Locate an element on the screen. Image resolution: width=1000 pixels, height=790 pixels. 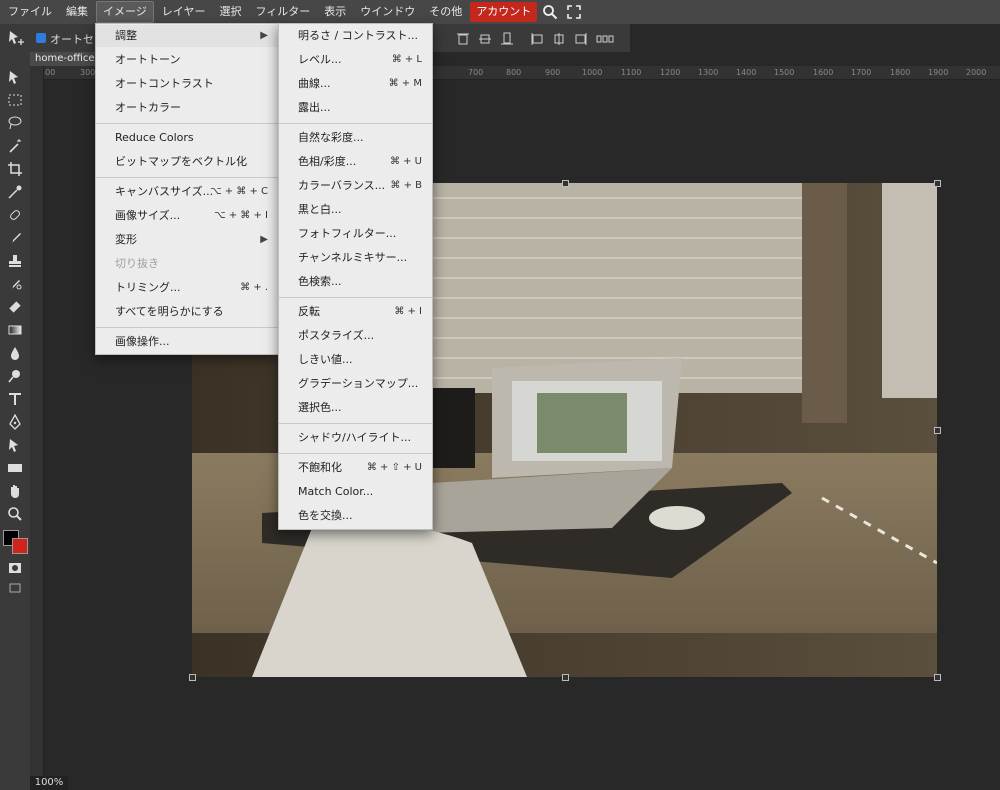
search-icon is located at coordinates (550, 12).